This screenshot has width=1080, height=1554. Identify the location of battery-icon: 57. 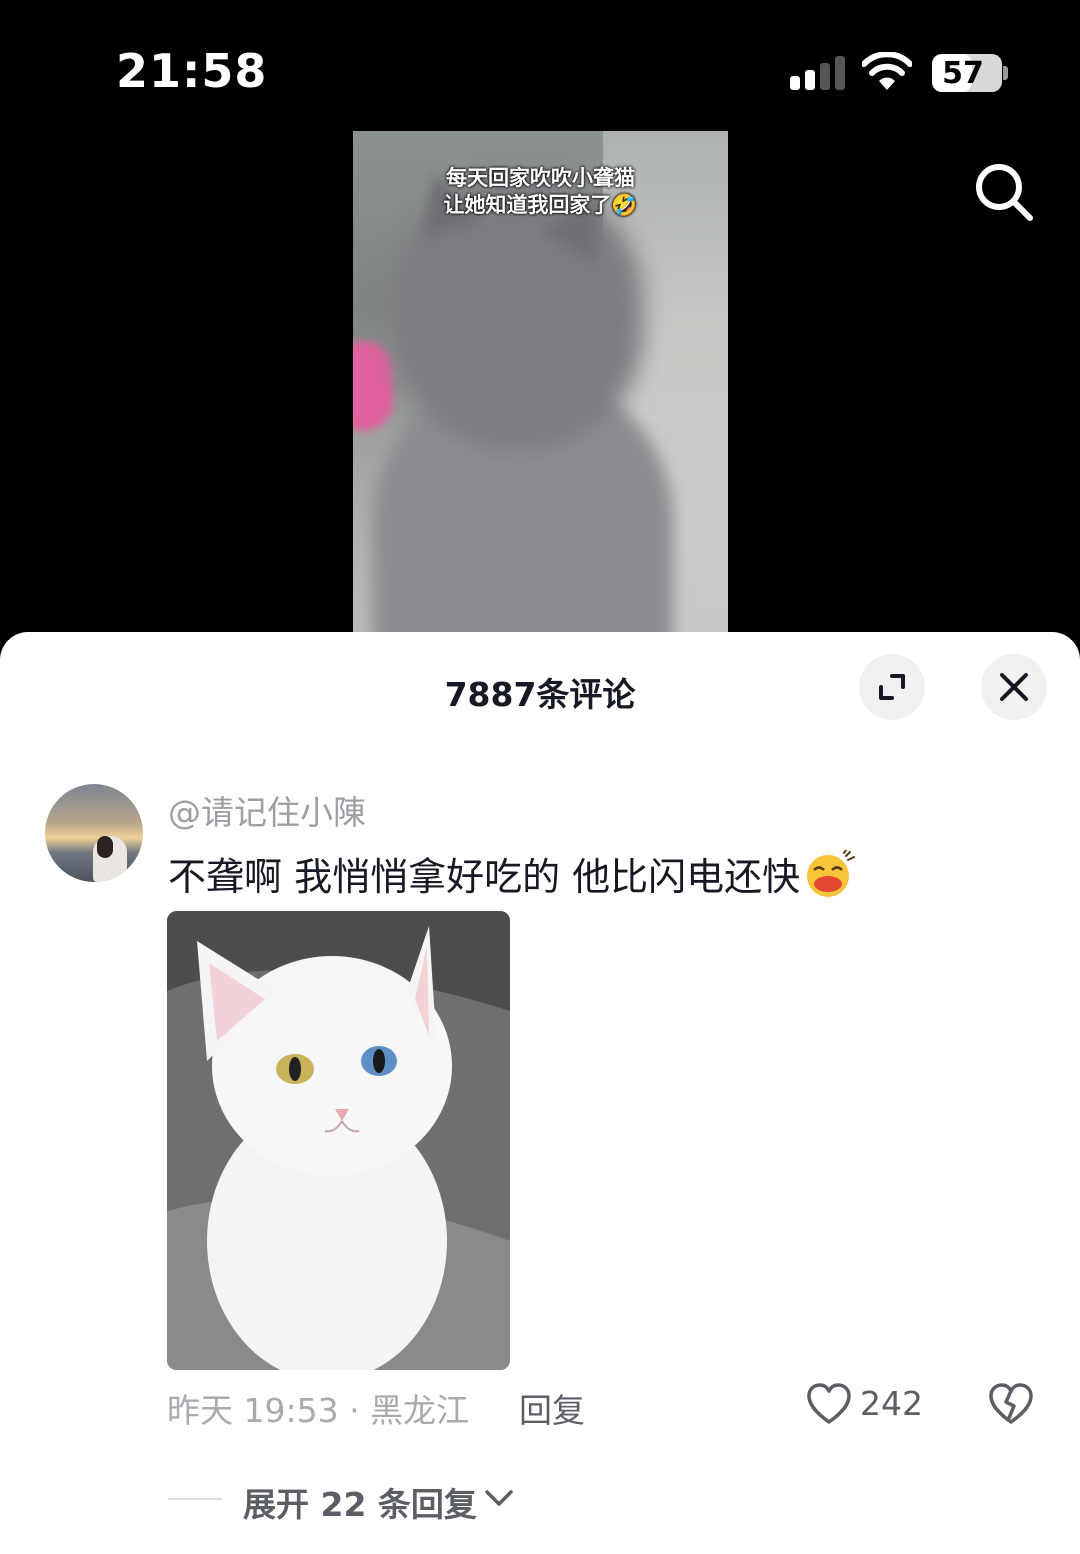
(967, 73).